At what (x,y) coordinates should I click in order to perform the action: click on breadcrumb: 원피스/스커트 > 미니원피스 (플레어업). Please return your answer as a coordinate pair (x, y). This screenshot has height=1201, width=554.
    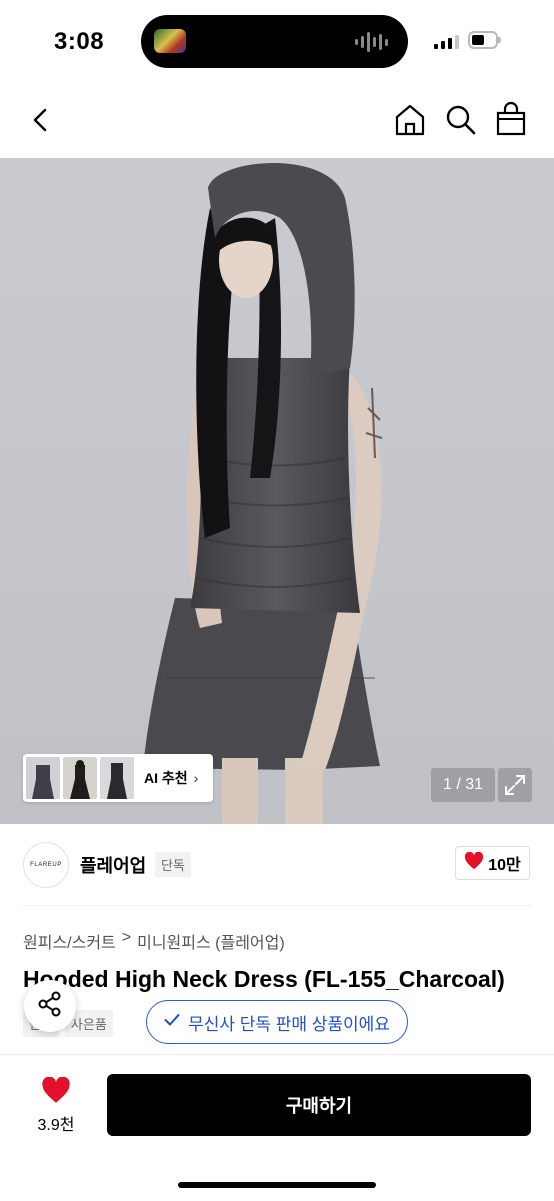
    Looking at the image, I should click on (154, 941).